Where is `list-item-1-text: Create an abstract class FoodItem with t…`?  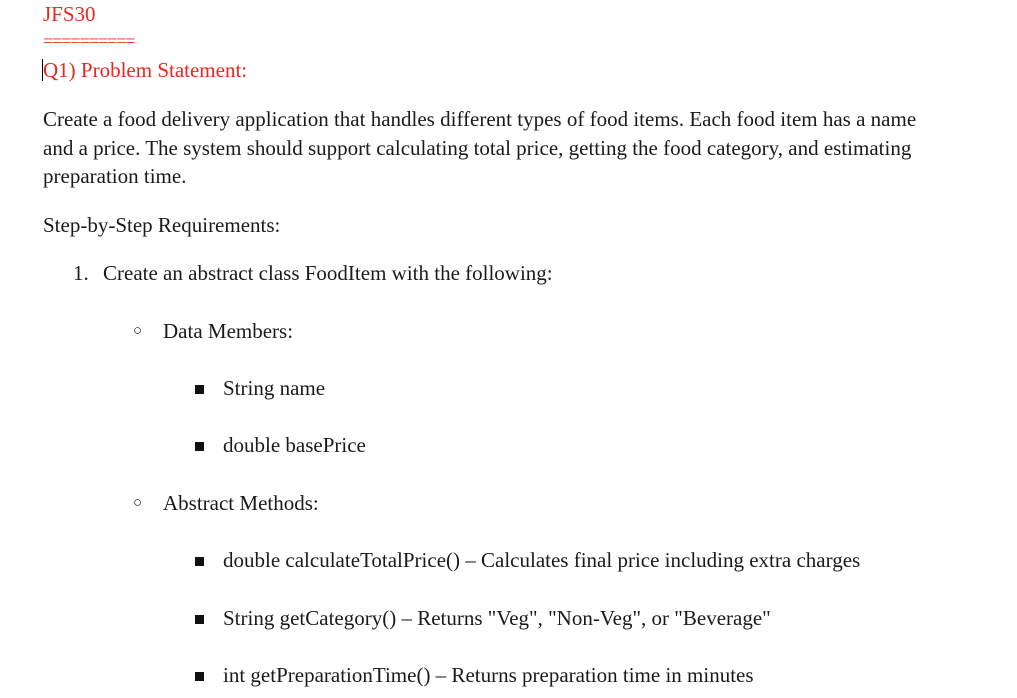 list-item-1-text: Create an abstract class FoodItem with t… is located at coordinates (328, 273).